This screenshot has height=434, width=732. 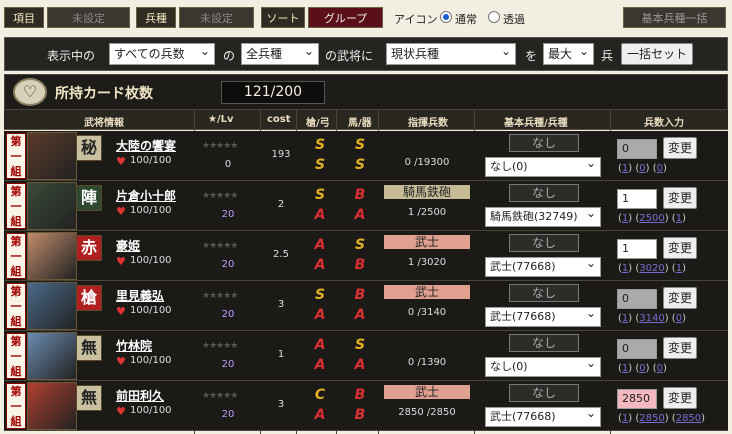 What do you see at coordinates (281, 204) in the screenshot?
I see `cost-value: 2` at bounding box center [281, 204].